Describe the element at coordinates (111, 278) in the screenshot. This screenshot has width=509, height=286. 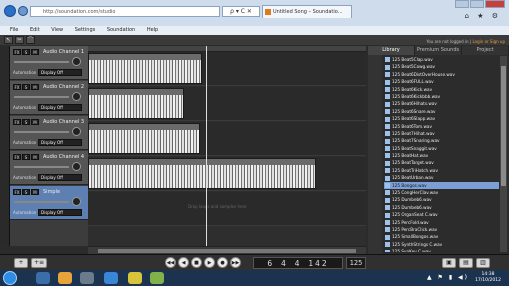
I see `ie-icon` at that location.